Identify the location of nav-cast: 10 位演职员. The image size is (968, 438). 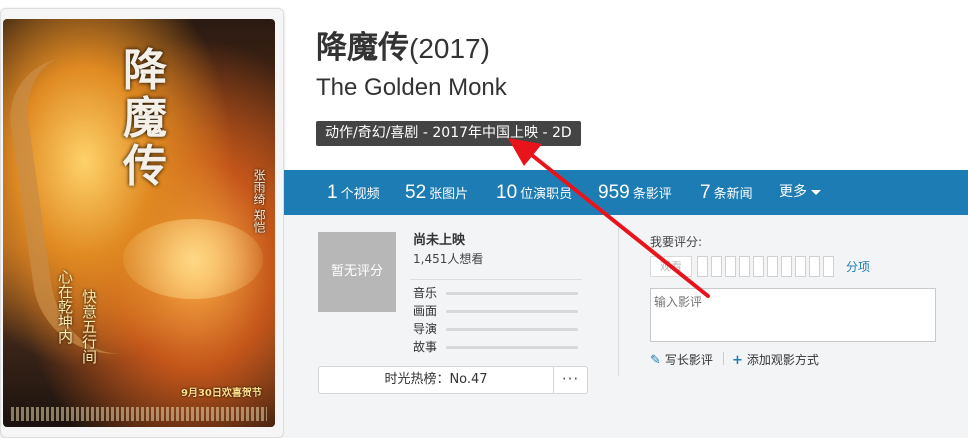
(534, 192).